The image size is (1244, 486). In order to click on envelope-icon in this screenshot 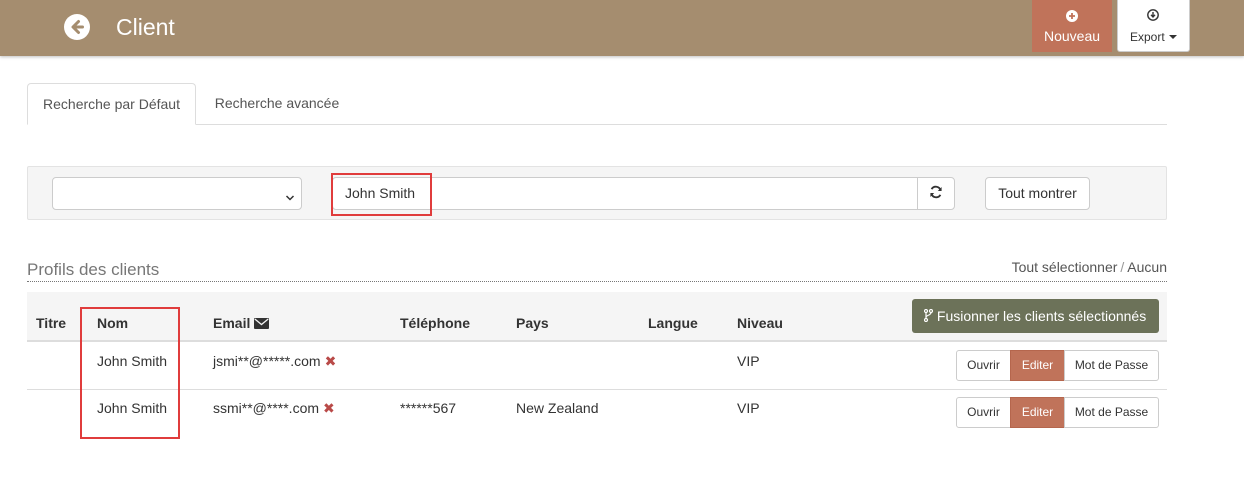, I will do `click(262, 323)`.